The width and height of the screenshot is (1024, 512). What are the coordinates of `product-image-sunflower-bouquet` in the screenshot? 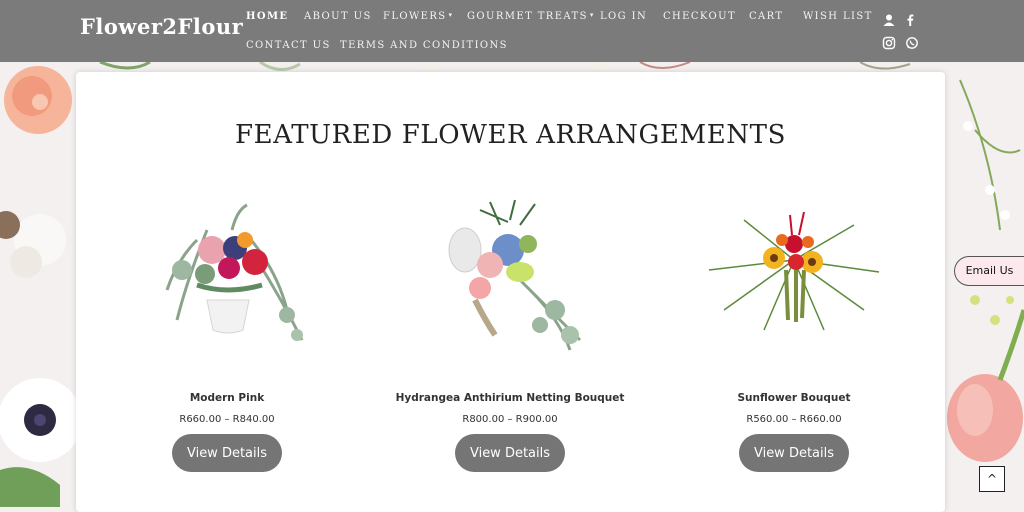 It's located at (794, 280).